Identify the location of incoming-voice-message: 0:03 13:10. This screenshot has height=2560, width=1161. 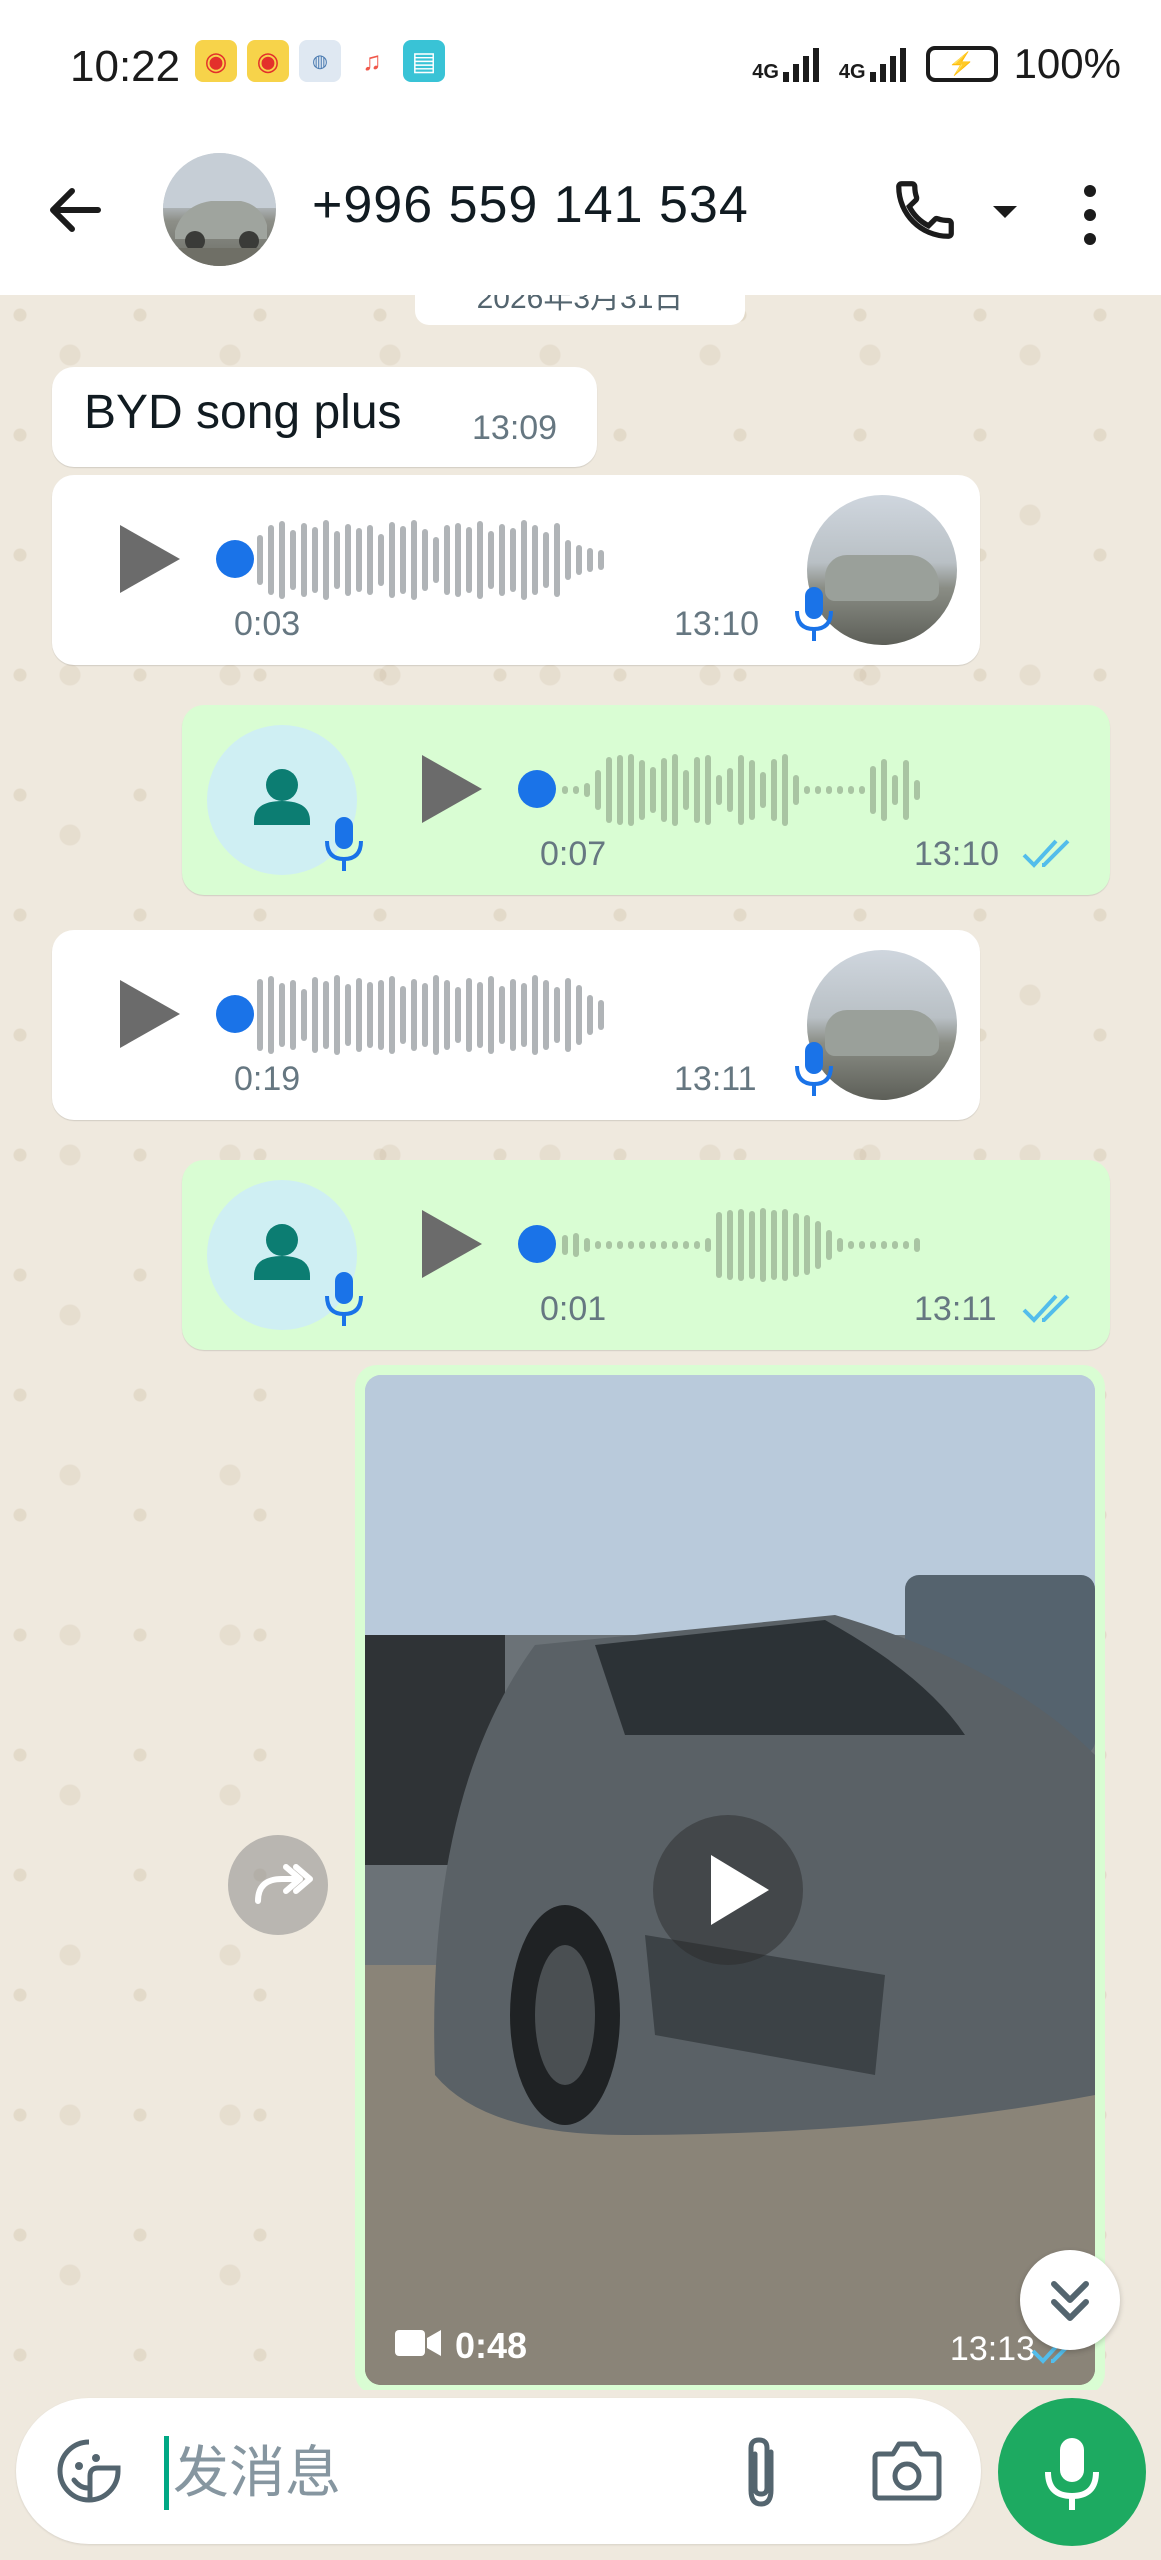
(516, 570).